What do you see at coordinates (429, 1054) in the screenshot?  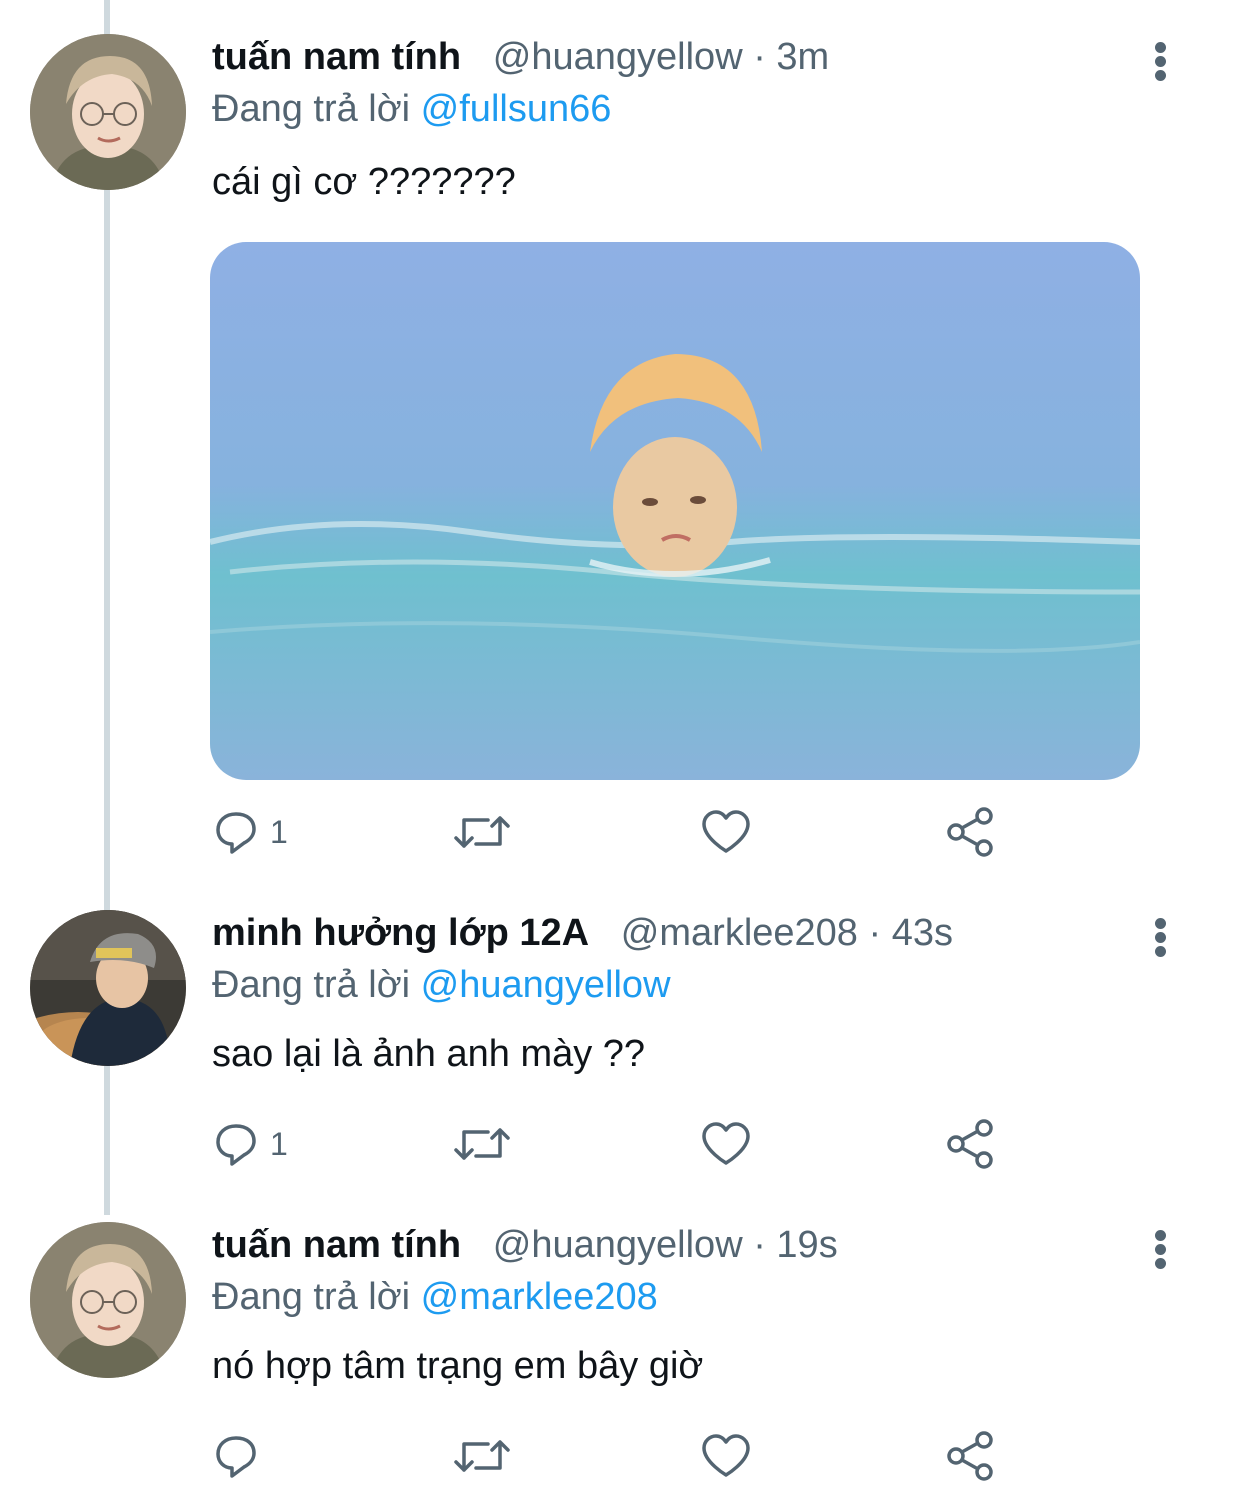 I see `tweet-text: sao lại là ảnh anh mày ??` at bounding box center [429, 1054].